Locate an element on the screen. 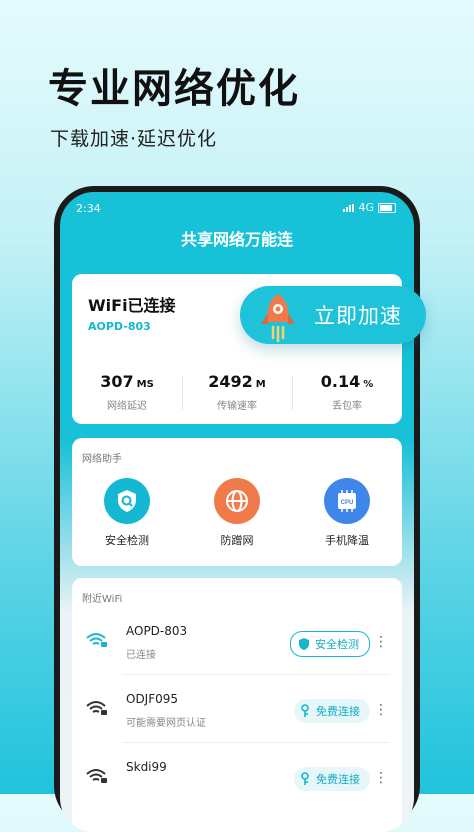 The width and height of the screenshot is (474, 832). stat-speed-unit: M is located at coordinates (260, 384).